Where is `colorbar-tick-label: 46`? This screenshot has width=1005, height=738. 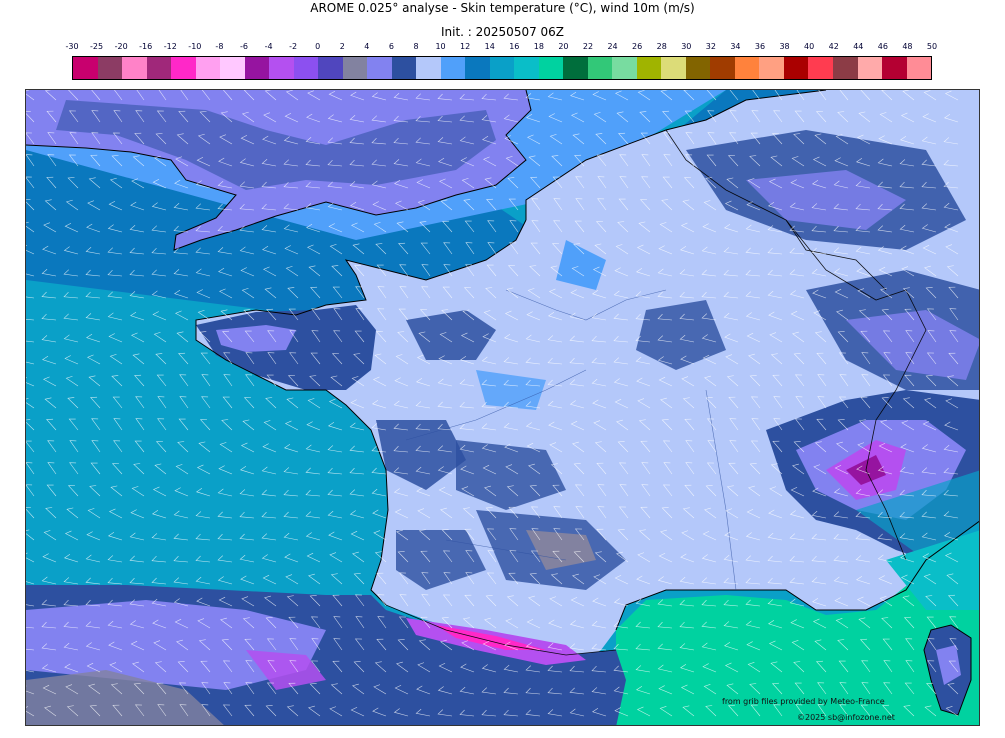 colorbar-tick-label: 46 is located at coordinates (882, 46).